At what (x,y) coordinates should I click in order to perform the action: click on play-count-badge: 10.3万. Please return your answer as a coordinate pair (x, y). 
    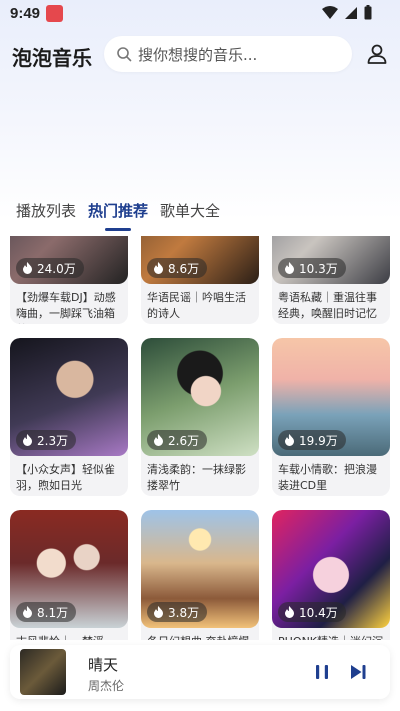
    Looking at the image, I should click on (312, 268).